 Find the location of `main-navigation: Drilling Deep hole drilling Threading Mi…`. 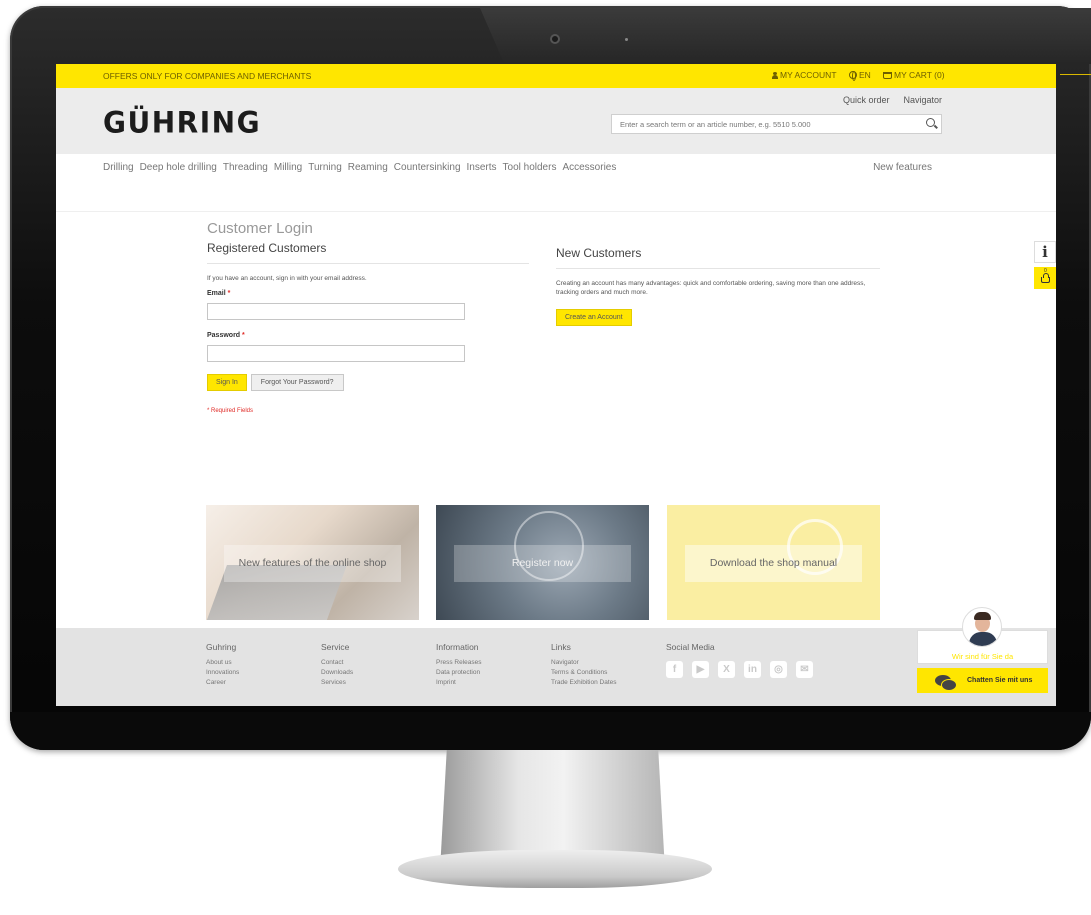

main-navigation: Drilling Deep hole drilling Threading Mi… is located at coordinates (556, 183).